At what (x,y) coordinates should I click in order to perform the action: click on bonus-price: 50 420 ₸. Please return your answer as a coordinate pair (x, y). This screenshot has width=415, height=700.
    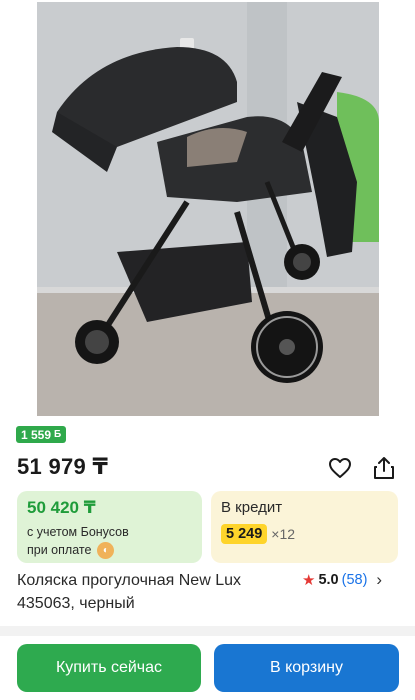
    Looking at the image, I should click on (61, 507).